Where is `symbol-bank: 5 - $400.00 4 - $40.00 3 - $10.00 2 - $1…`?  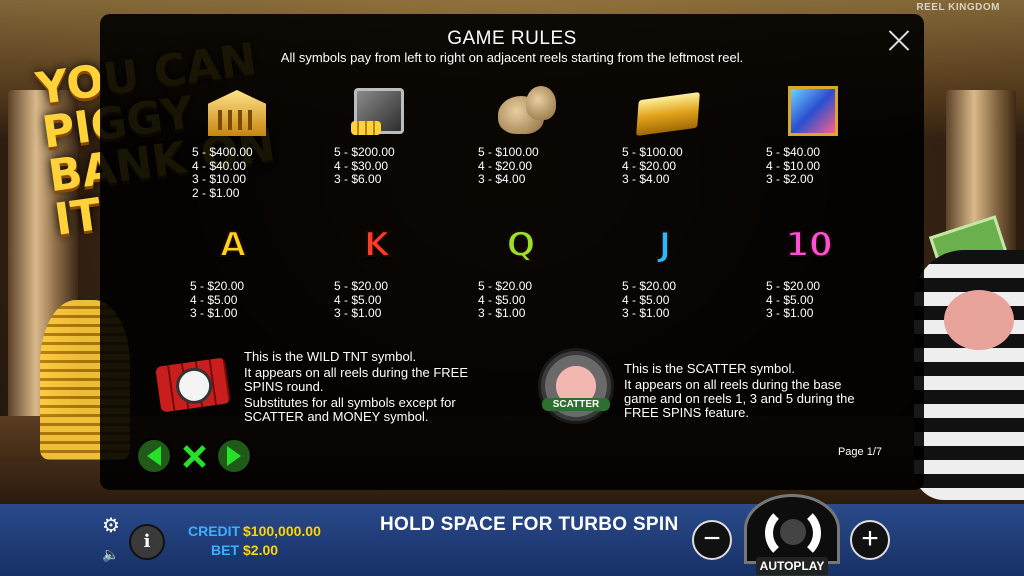 symbol-bank: 5 - $400.00 4 - $40.00 3 - $10.00 2 - $1… is located at coordinates (257, 142).